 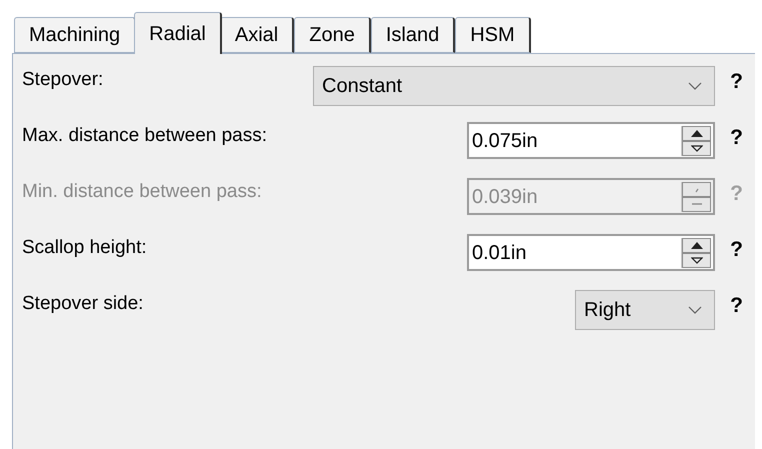 What do you see at coordinates (514, 86) in the screenshot?
I see `dropdown: Constant` at bounding box center [514, 86].